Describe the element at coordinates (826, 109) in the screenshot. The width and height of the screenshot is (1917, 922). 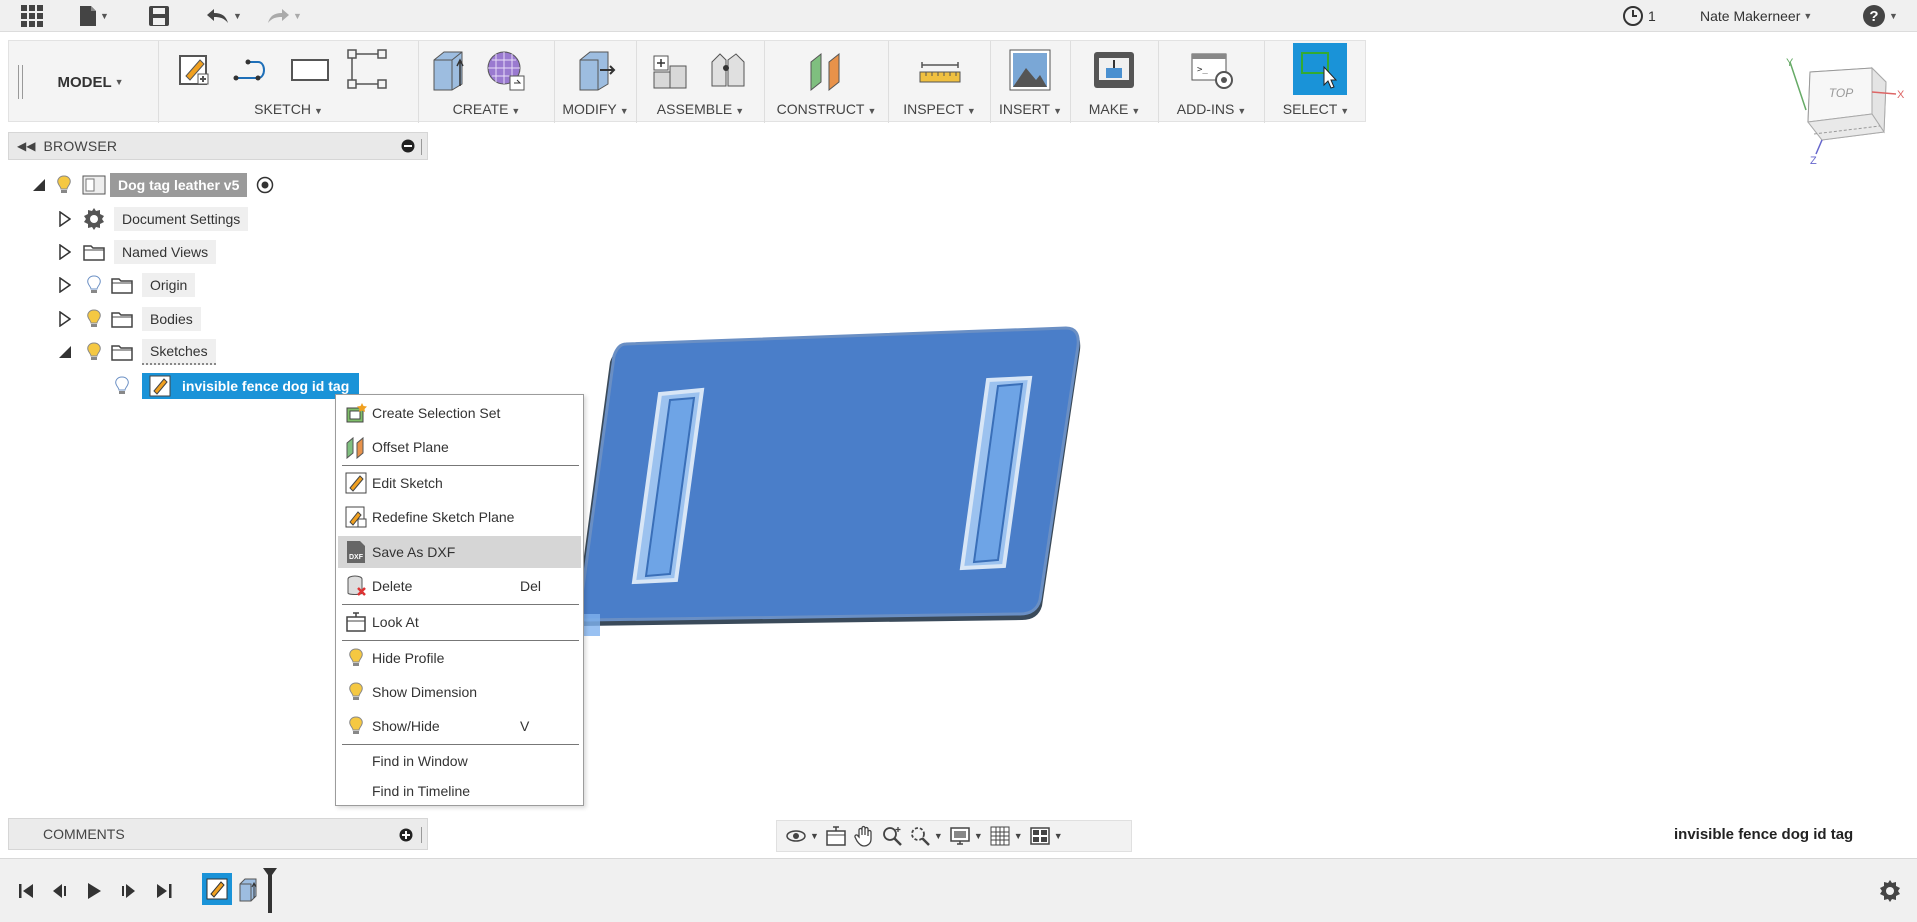
I see `construct-group-label: CONSTRUCT ▼` at that location.